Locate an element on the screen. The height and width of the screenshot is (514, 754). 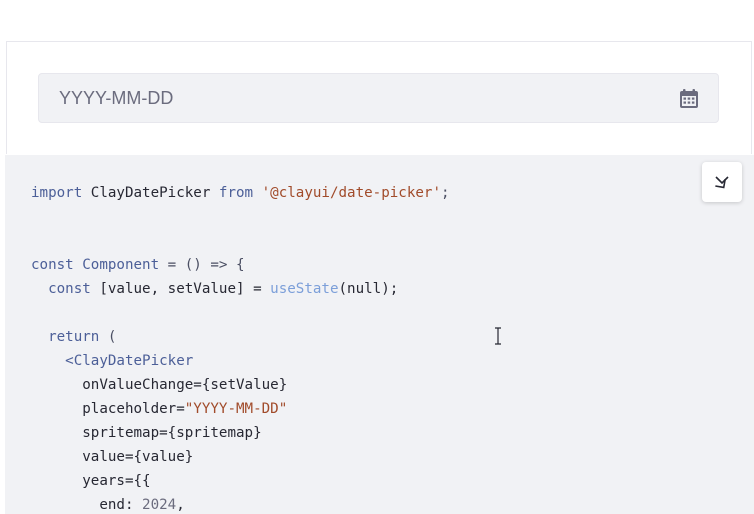
code-line: value={value} is located at coordinates (240, 457).